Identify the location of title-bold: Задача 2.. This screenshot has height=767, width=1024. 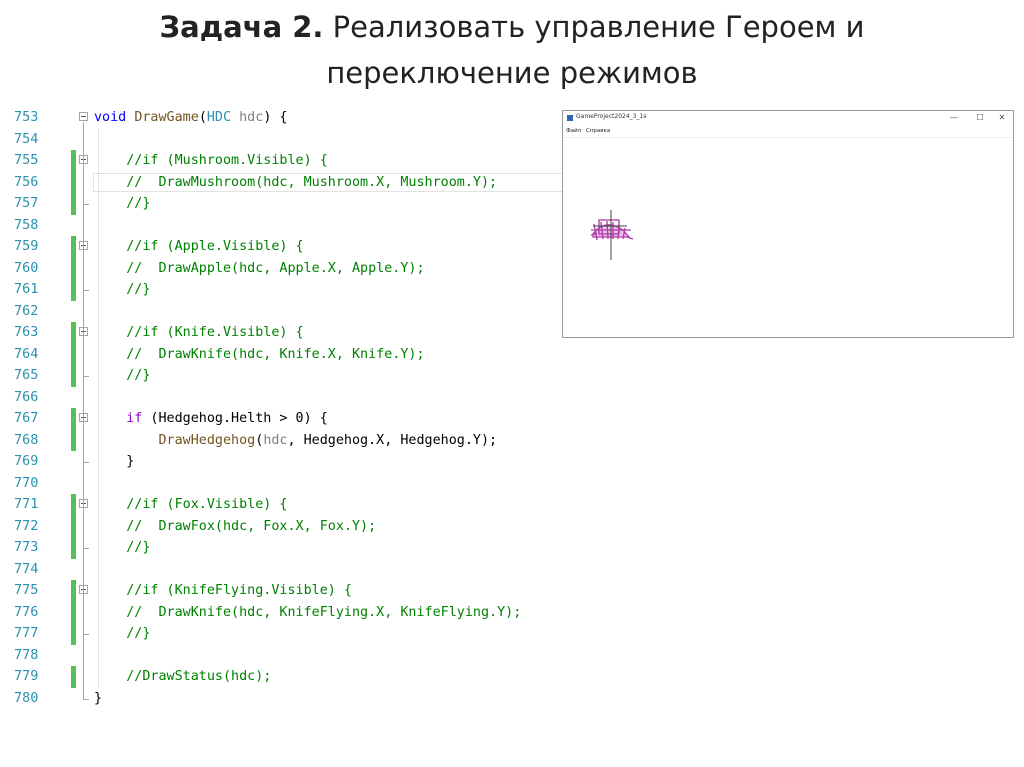
(241, 27).